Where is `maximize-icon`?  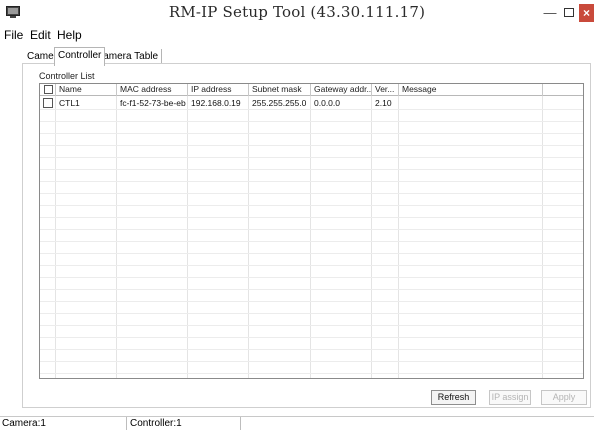 maximize-icon is located at coordinates (569, 12).